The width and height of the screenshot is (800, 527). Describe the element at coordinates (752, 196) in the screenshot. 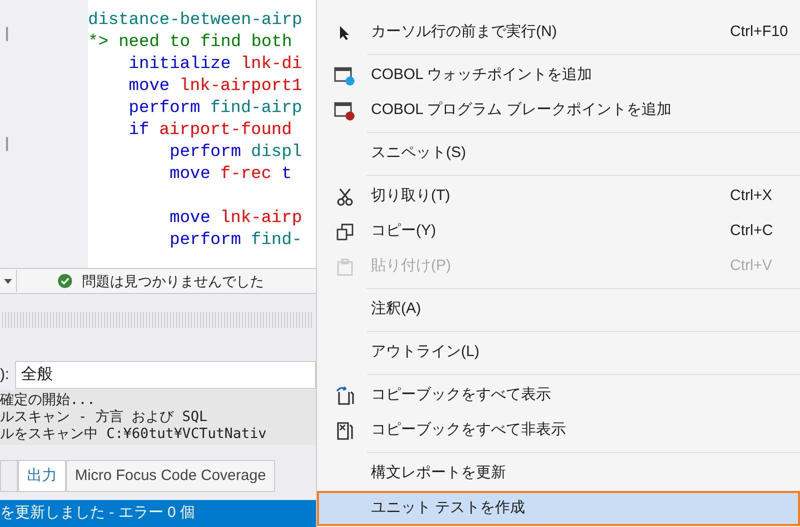

I see `shortcut-text: Ctrl+X` at that location.